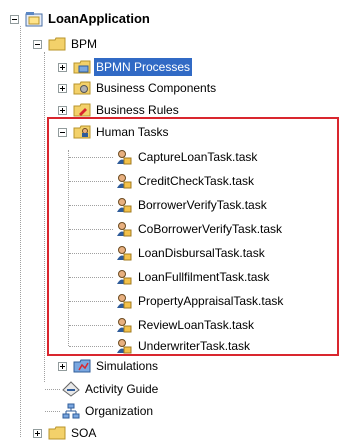 This screenshot has height=444, width=339. Describe the element at coordinates (122, 389) in the screenshot. I see `node-label: Activity Guide` at that location.